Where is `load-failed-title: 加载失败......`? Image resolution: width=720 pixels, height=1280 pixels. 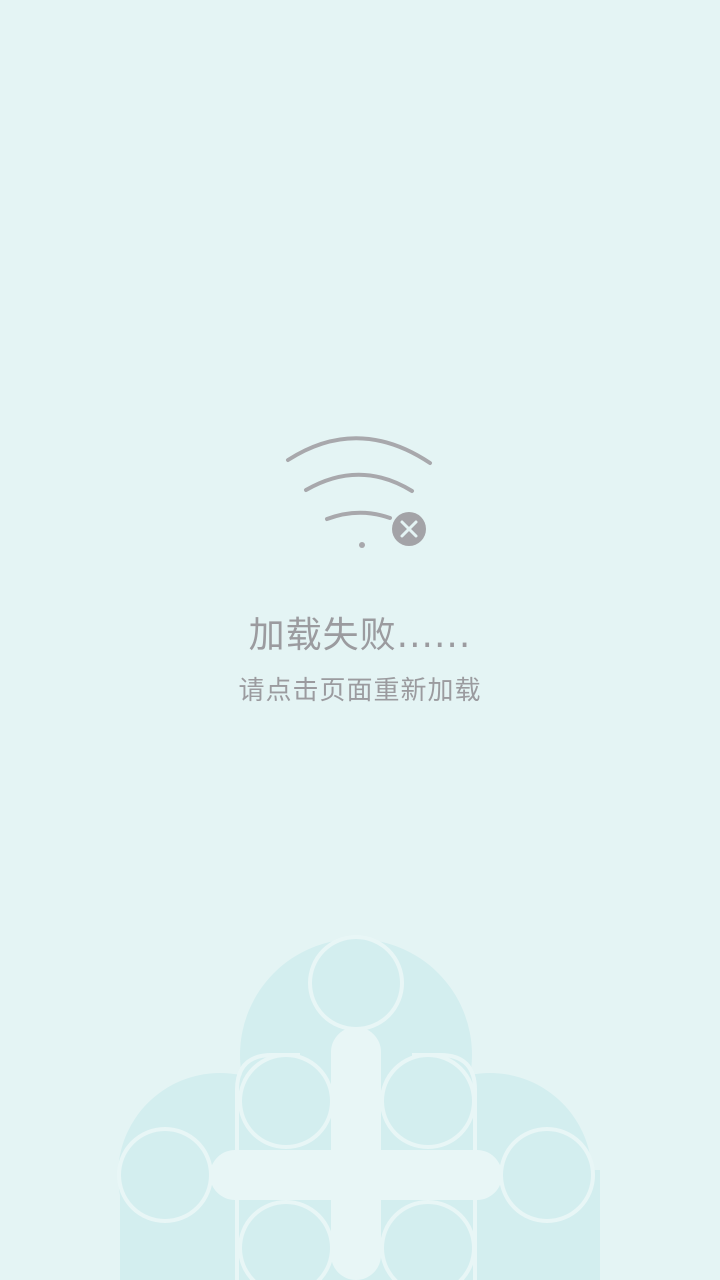 load-failed-title: 加载失败...... is located at coordinates (360, 635).